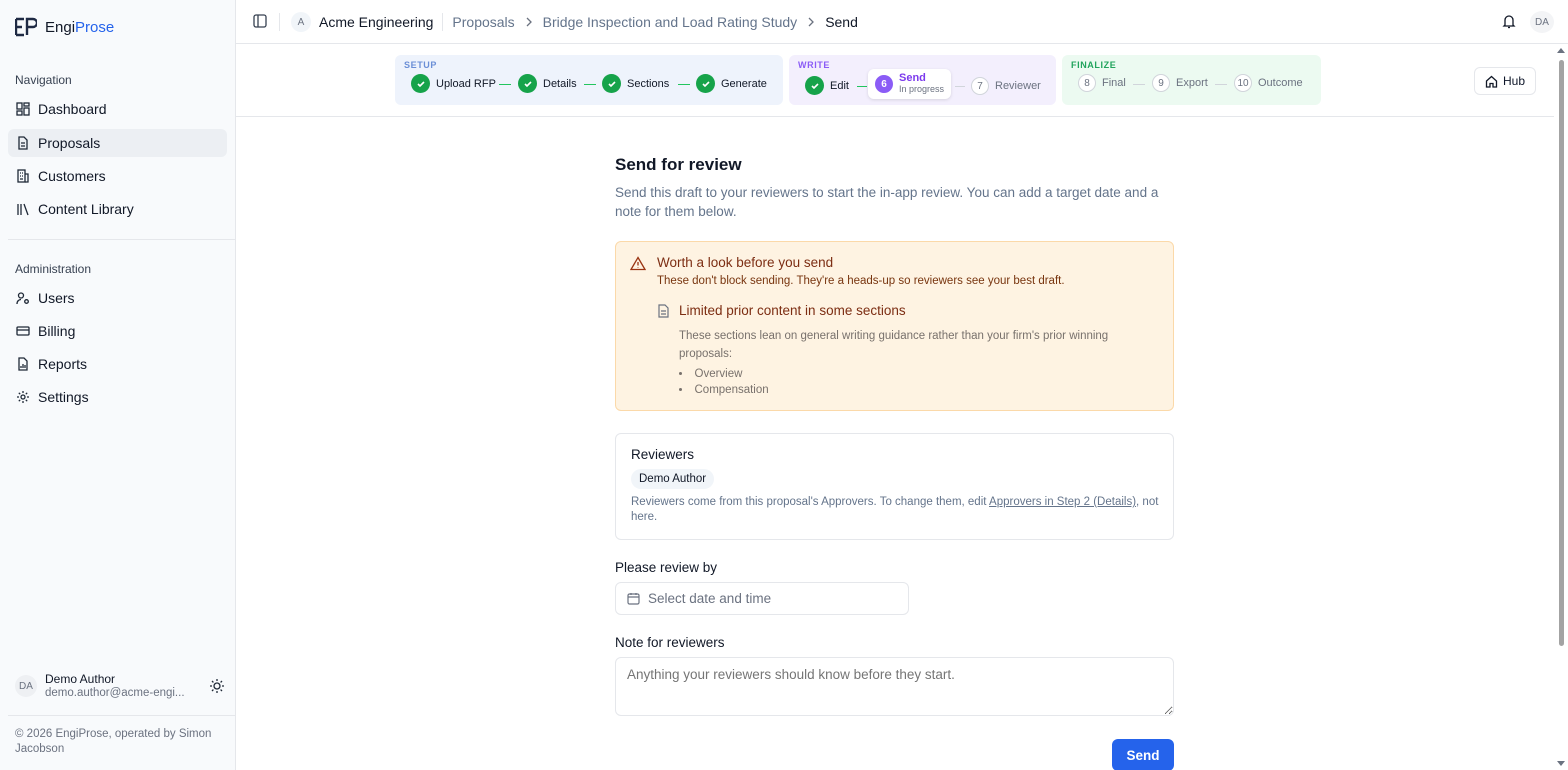  Describe the element at coordinates (1062, 502) in the screenshot. I see `approvers-link: Approvers in Step 2 (Details)` at that location.